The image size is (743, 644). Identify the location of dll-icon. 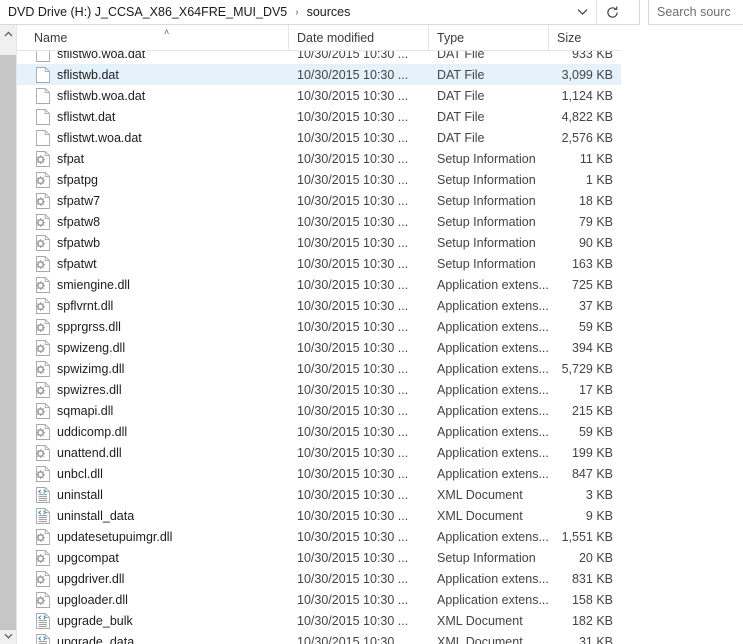
(43, 578).